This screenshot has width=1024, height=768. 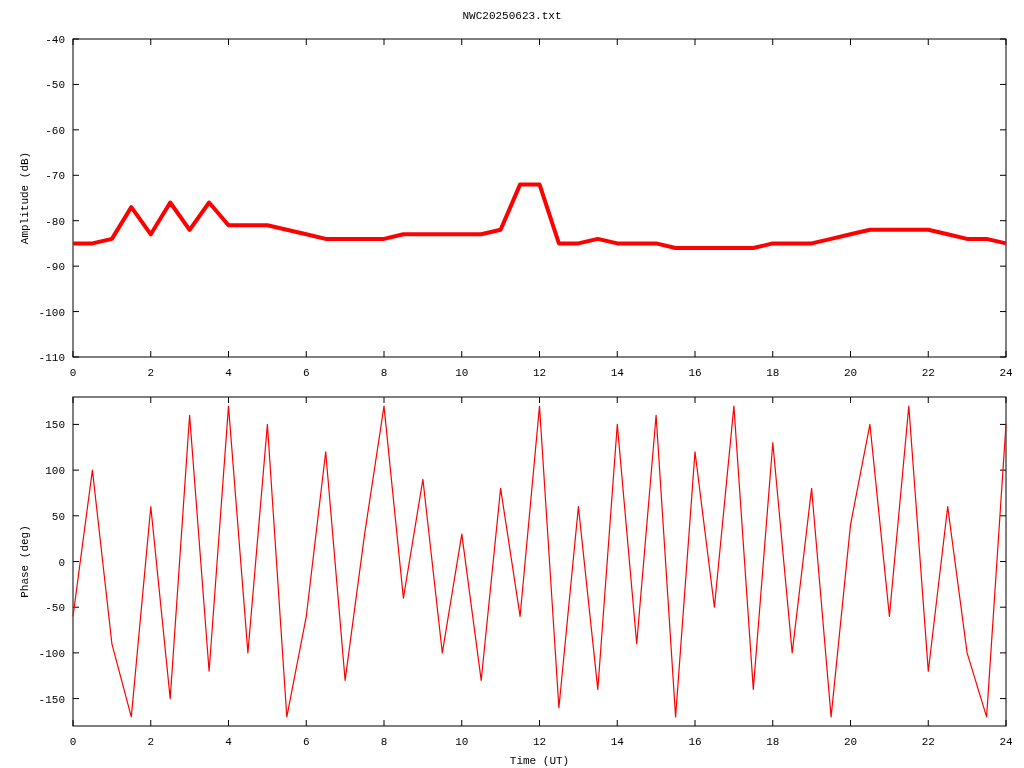 What do you see at coordinates (51, 358) in the screenshot?
I see `axis-tick-label: -110` at bounding box center [51, 358].